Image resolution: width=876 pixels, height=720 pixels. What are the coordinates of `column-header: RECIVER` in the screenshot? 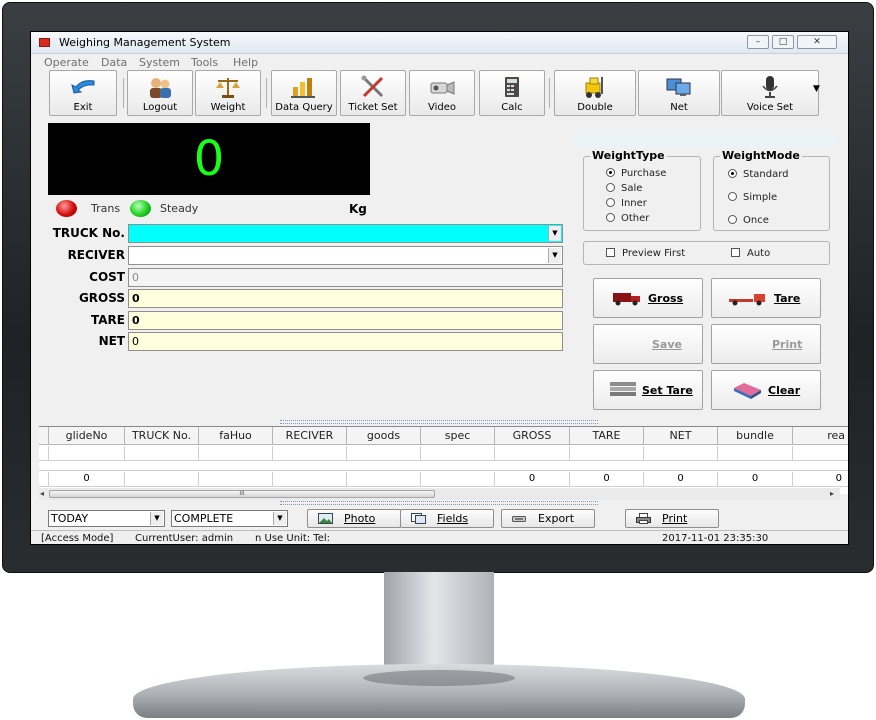 It's located at (310, 436).